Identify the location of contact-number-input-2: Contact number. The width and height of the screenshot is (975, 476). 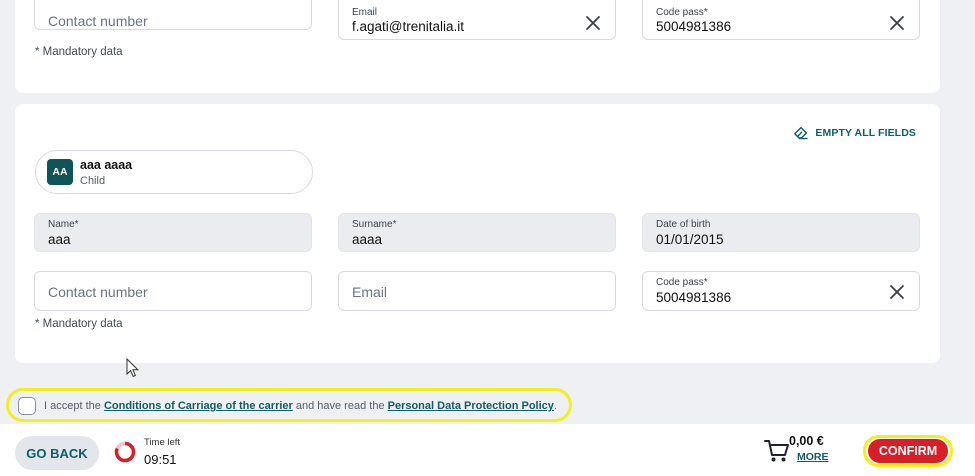
(173, 291).